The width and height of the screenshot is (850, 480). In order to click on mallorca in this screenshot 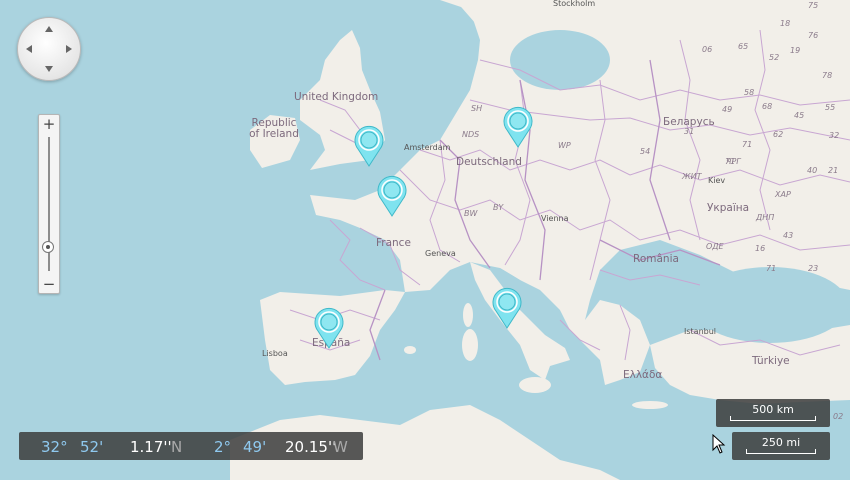, I will do `click(410, 350)`.